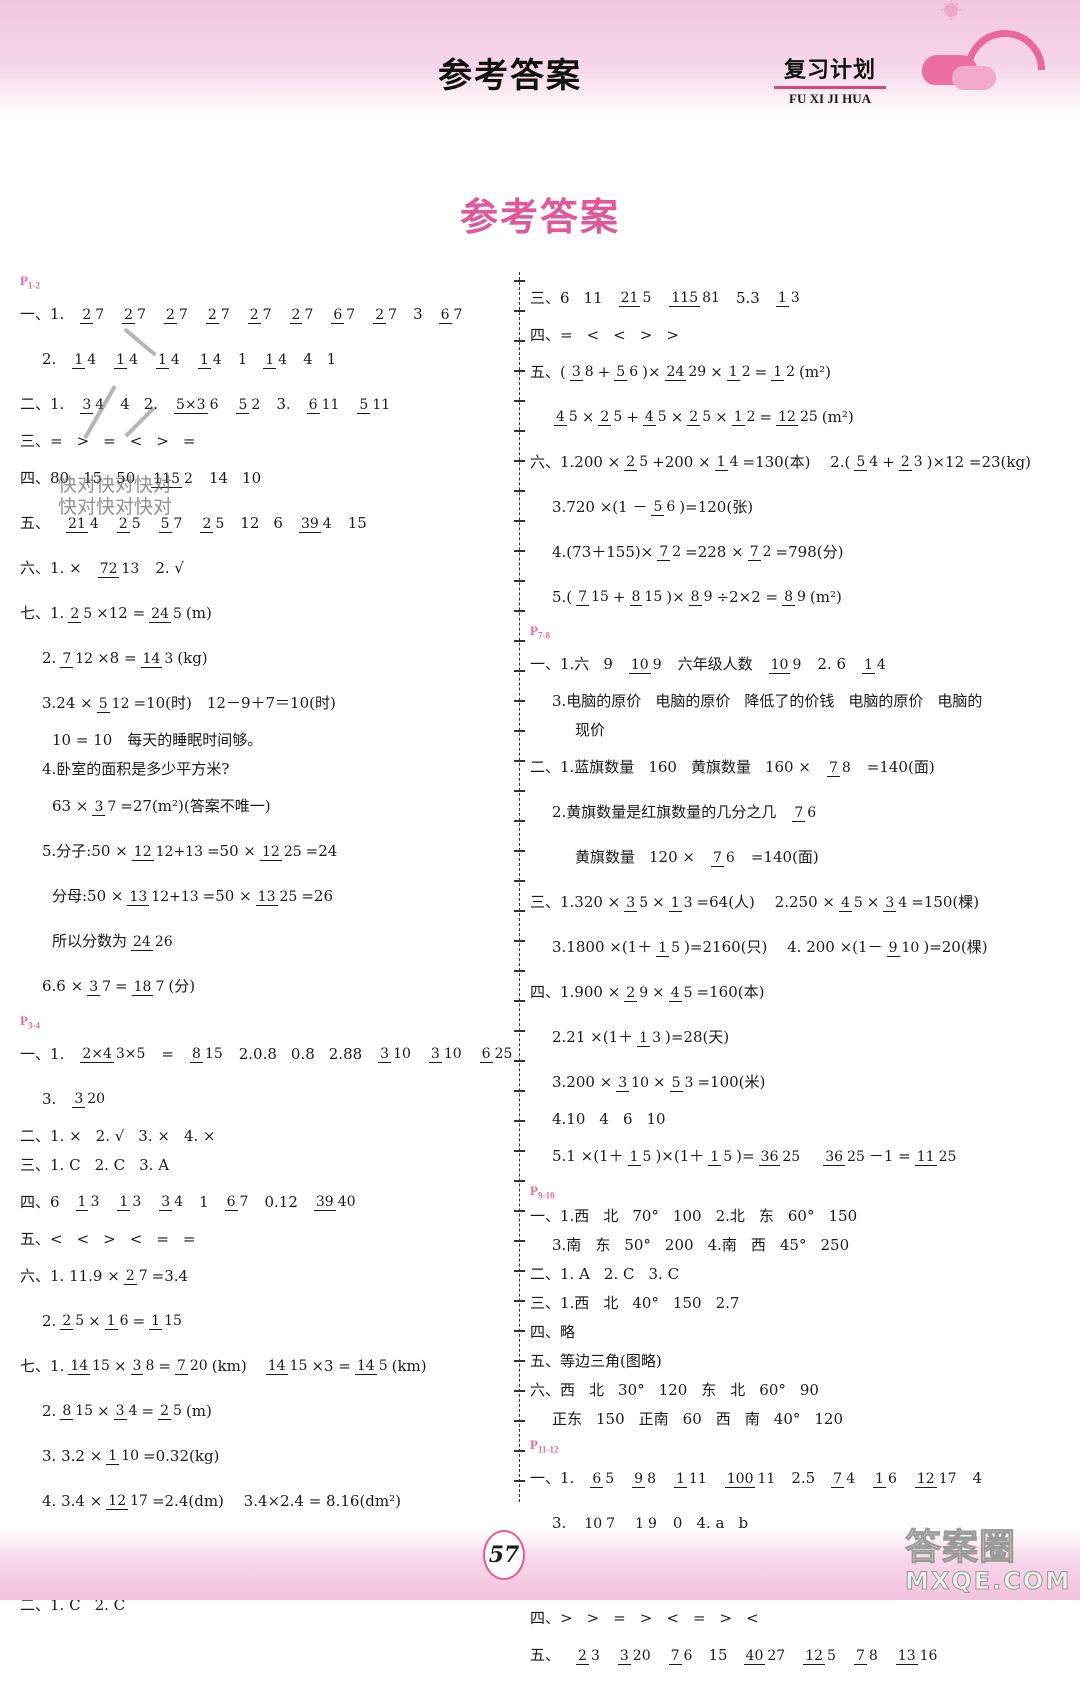 Image resolution: width=1080 pixels, height=1683 pixels. What do you see at coordinates (569, 1119) in the screenshot?
I see `answer-text: 4.10` at bounding box center [569, 1119].